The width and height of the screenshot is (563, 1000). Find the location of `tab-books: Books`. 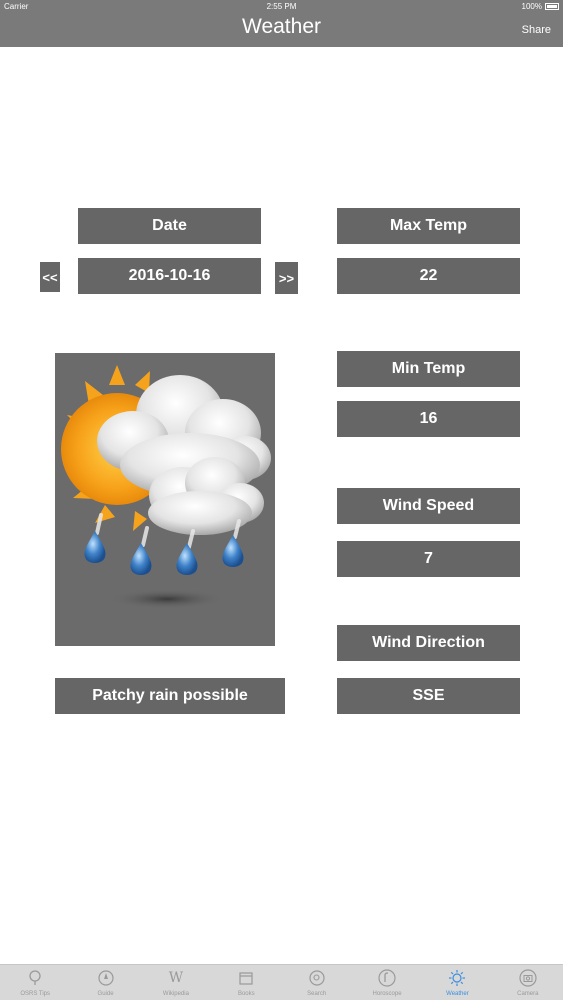

tab-books: Books is located at coordinates (246, 982).